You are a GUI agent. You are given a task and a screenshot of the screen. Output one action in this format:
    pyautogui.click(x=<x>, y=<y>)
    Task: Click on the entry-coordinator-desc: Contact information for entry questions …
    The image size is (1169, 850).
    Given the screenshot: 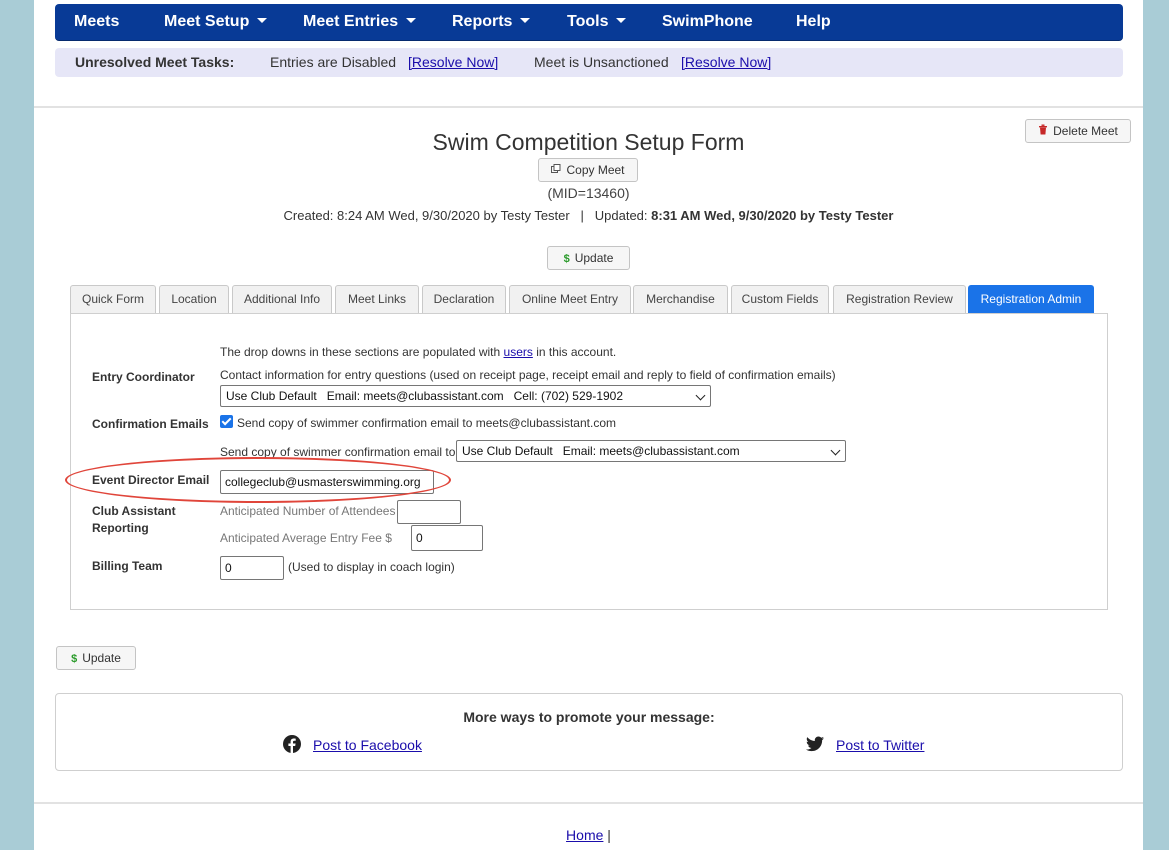 What is the action you would take?
    pyautogui.click(x=528, y=375)
    